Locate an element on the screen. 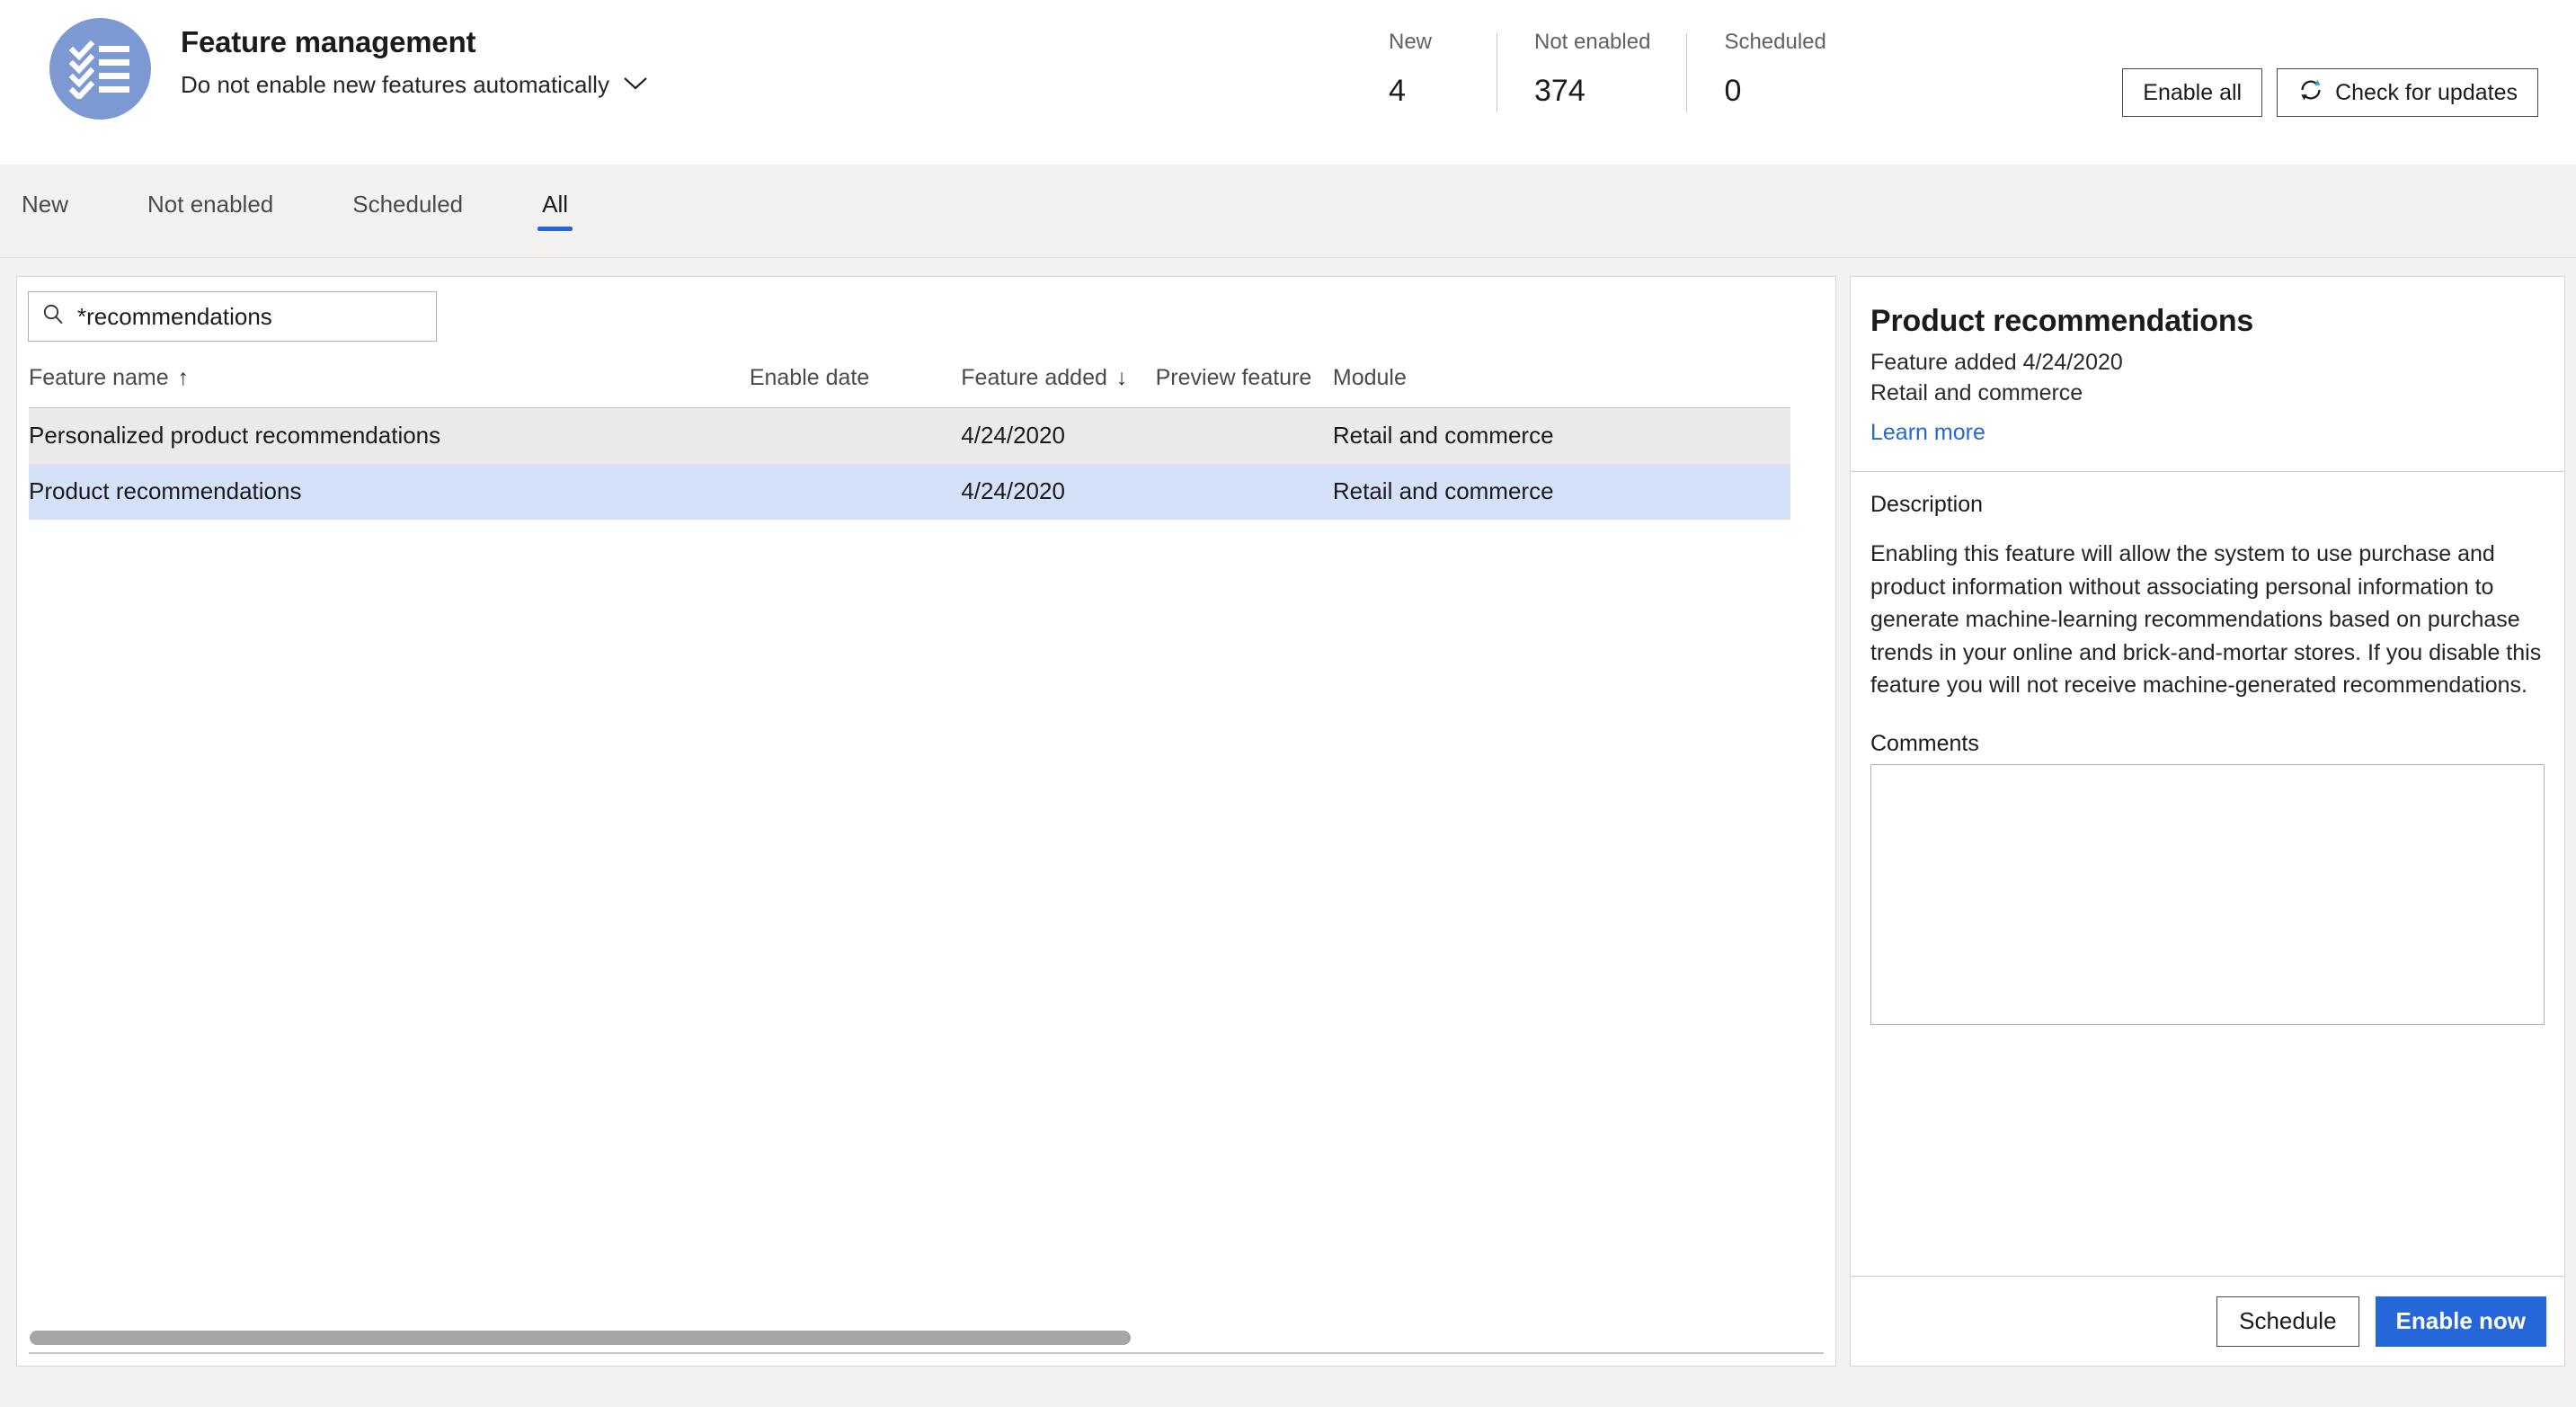 The width and height of the screenshot is (2576, 1407). enable-all-label: Enable all is located at coordinates (2193, 92).